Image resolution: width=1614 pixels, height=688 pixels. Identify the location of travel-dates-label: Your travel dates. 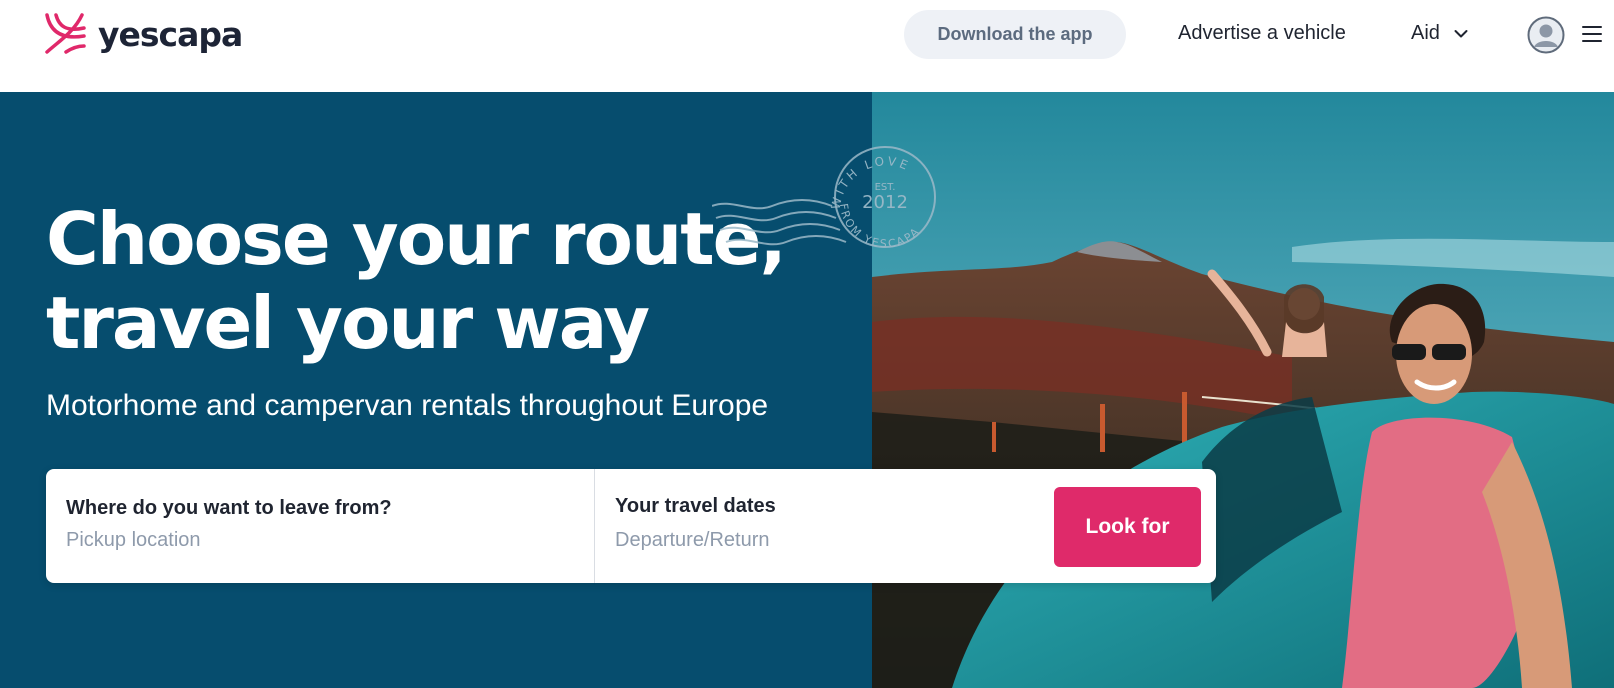
(695, 506).